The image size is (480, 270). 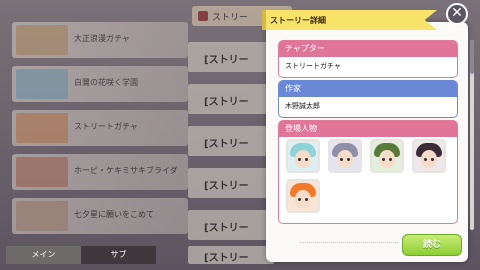 What do you see at coordinates (203, 16) in the screenshot?
I see `book-icon` at bounding box center [203, 16].